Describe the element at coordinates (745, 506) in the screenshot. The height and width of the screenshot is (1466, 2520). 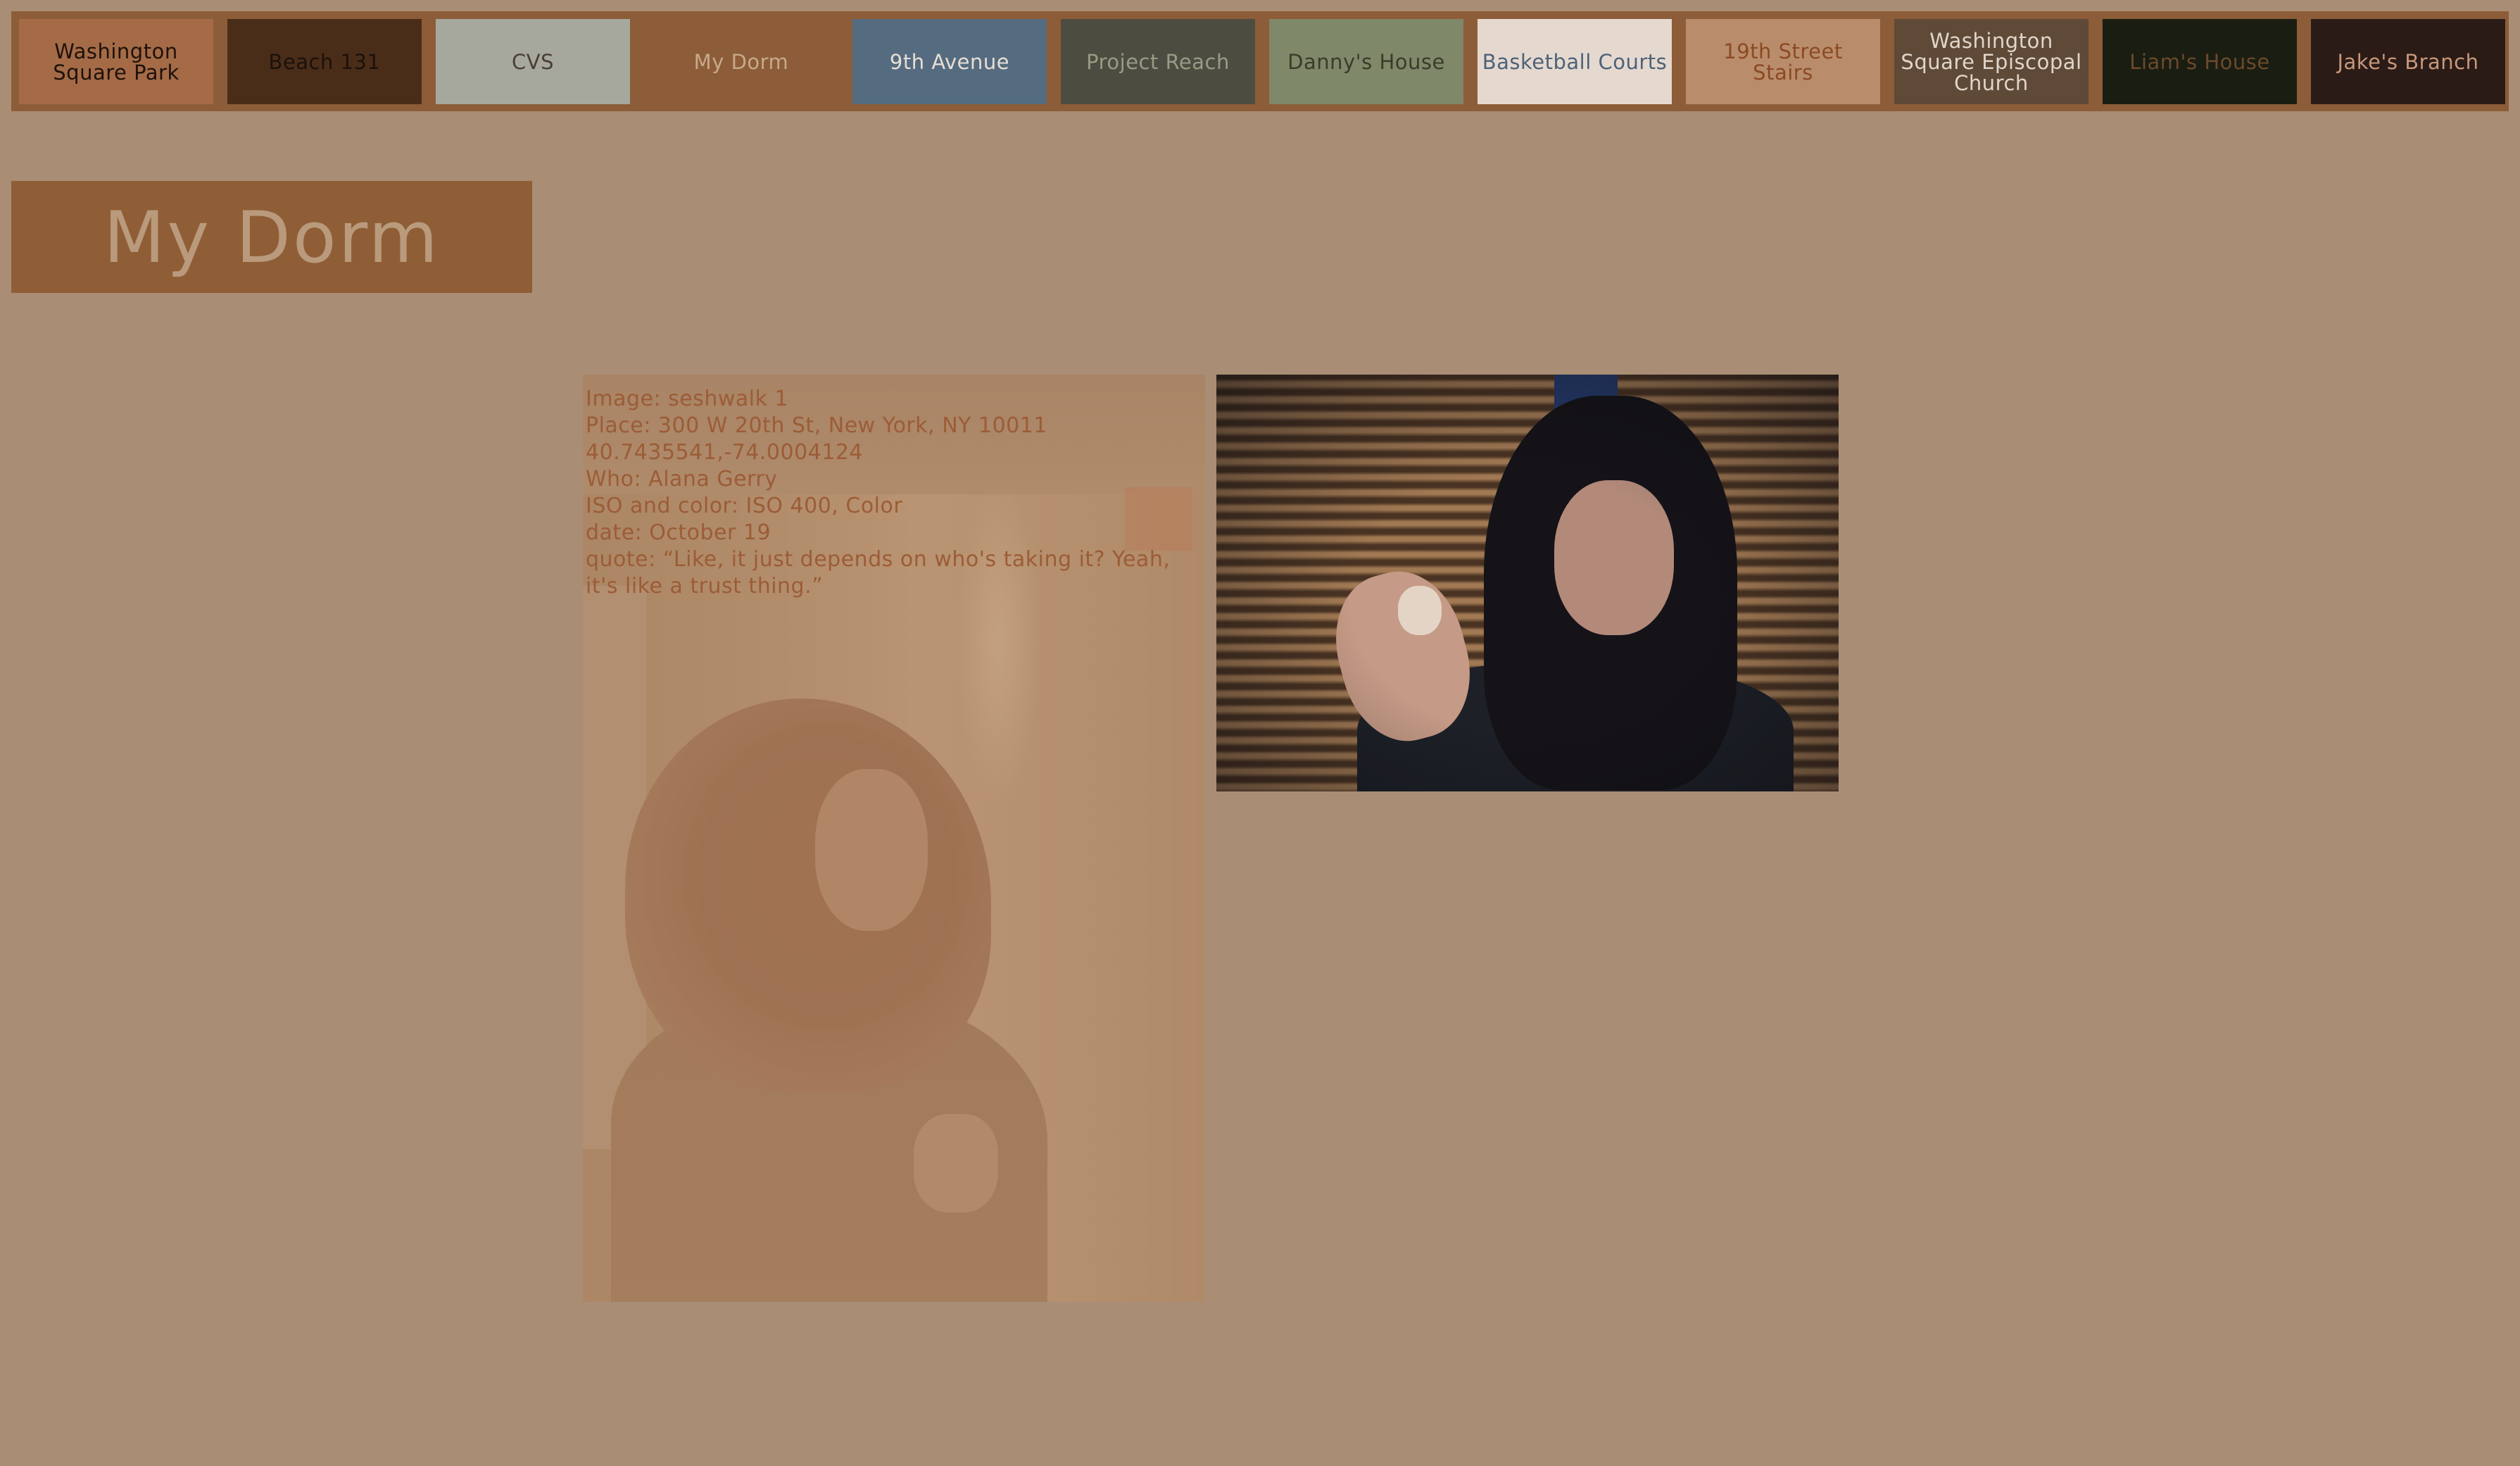
I see `caption-iso: ISO and color: ISO 400, Color` at that location.